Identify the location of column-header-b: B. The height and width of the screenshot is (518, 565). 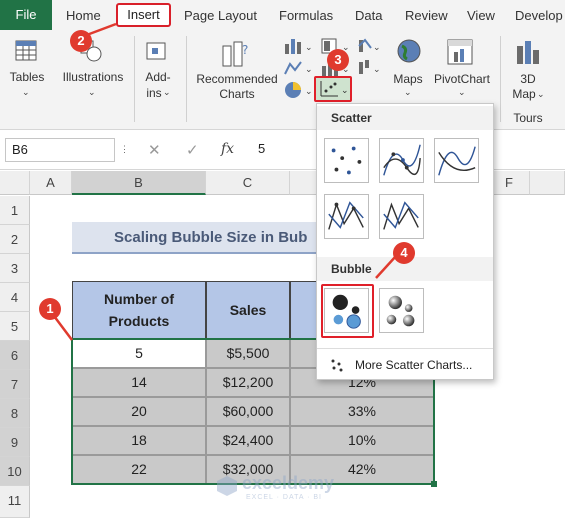
(139, 183).